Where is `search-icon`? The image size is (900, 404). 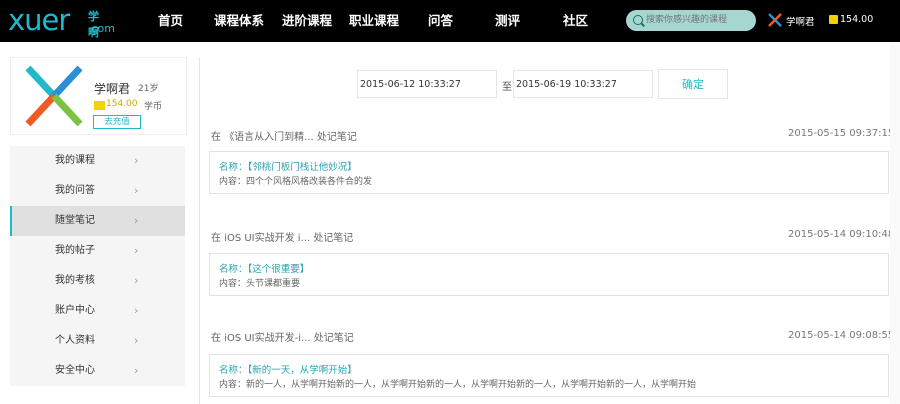 search-icon is located at coordinates (638, 20).